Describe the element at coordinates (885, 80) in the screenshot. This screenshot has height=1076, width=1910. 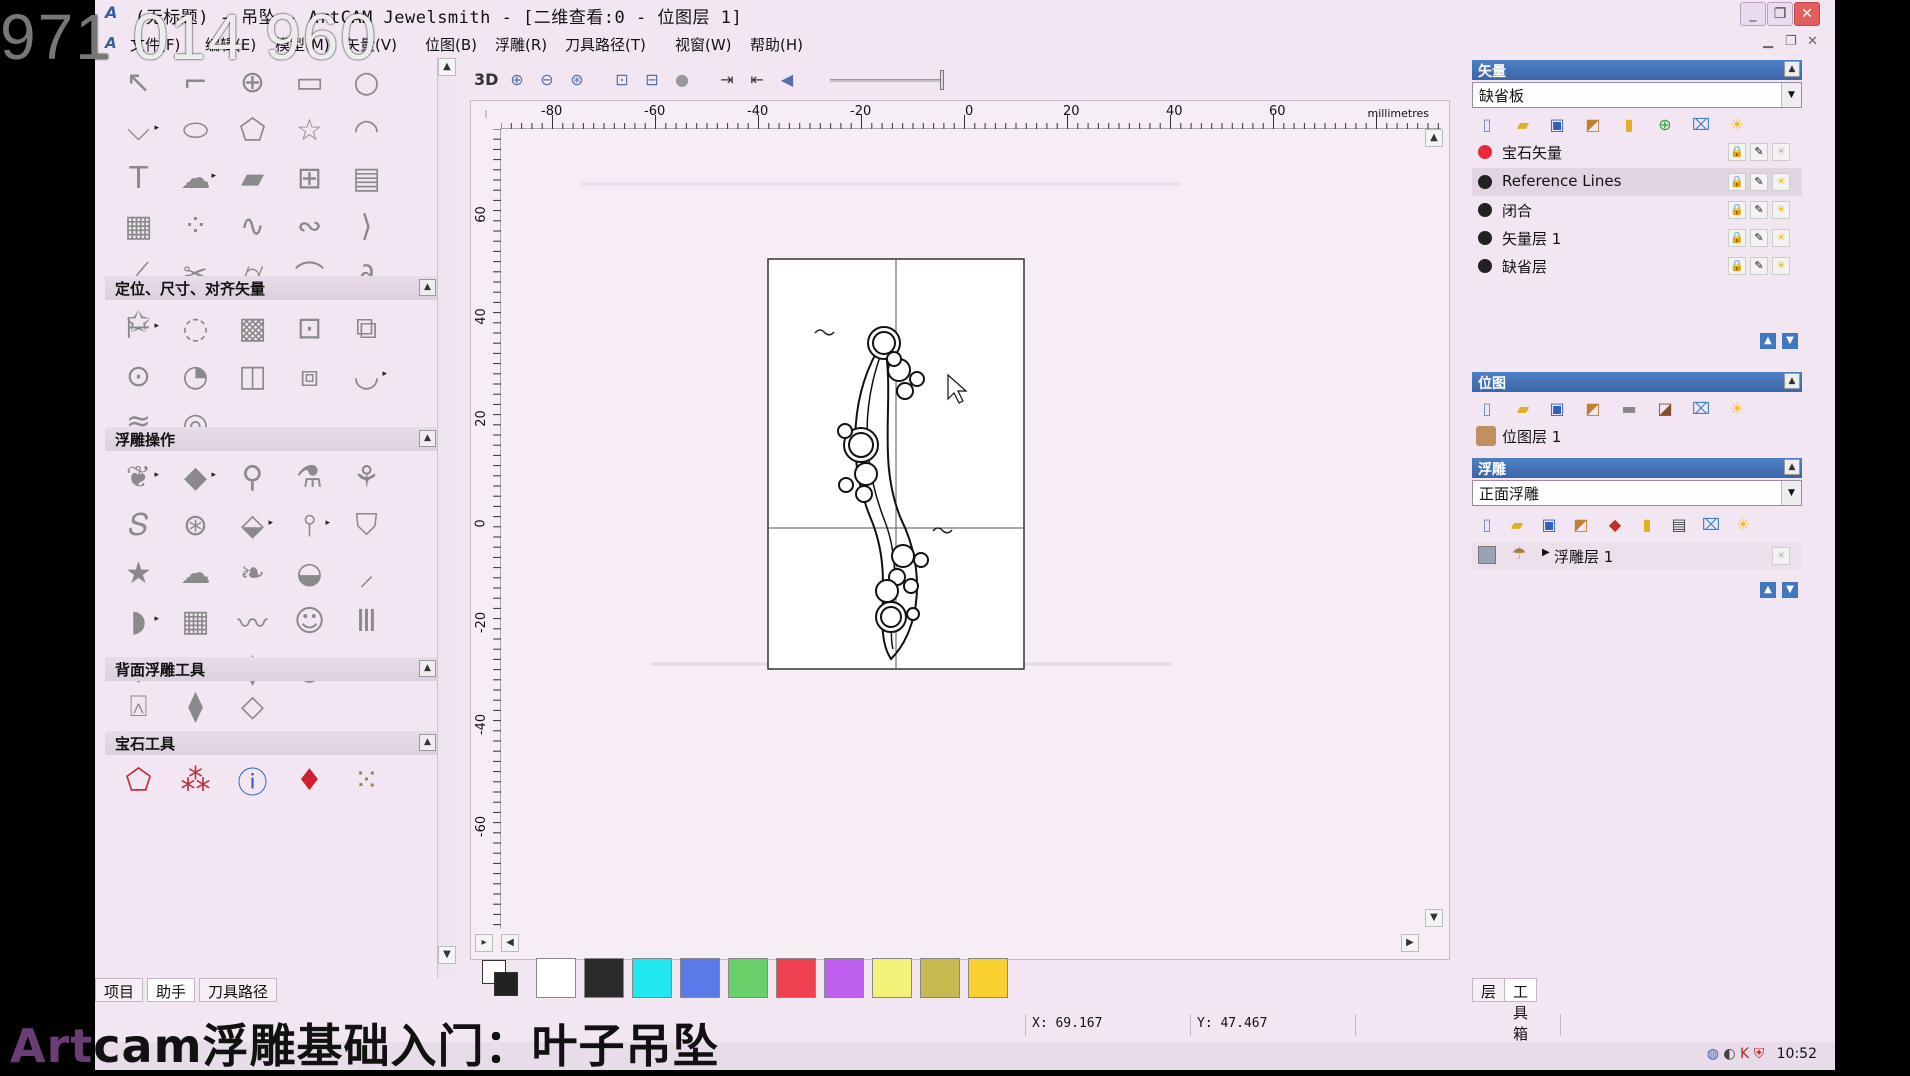
I see `zoom-slider-track` at that location.